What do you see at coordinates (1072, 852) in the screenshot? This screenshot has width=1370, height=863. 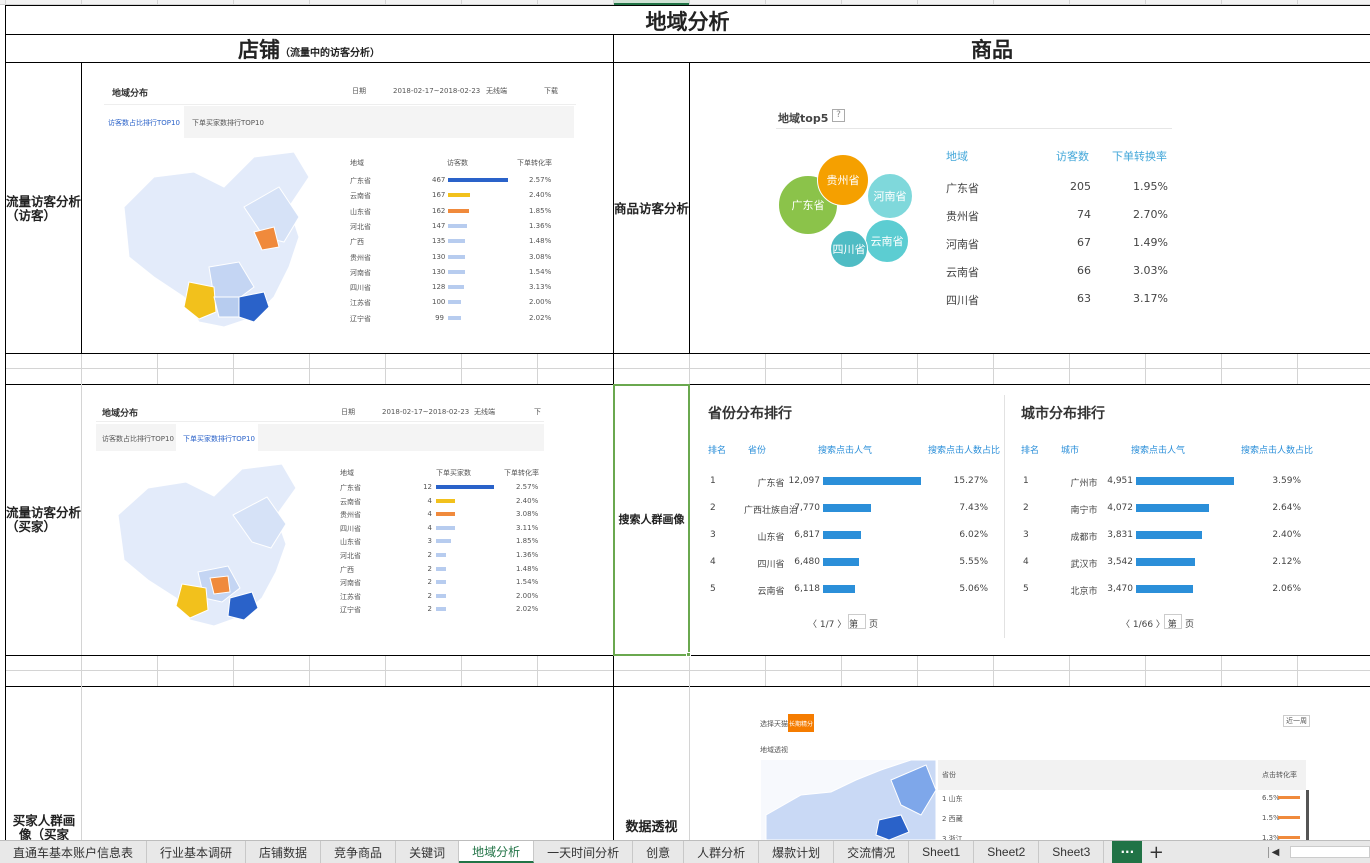 I see `sheet-tab: Sheet3` at bounding box center [1072, 852].